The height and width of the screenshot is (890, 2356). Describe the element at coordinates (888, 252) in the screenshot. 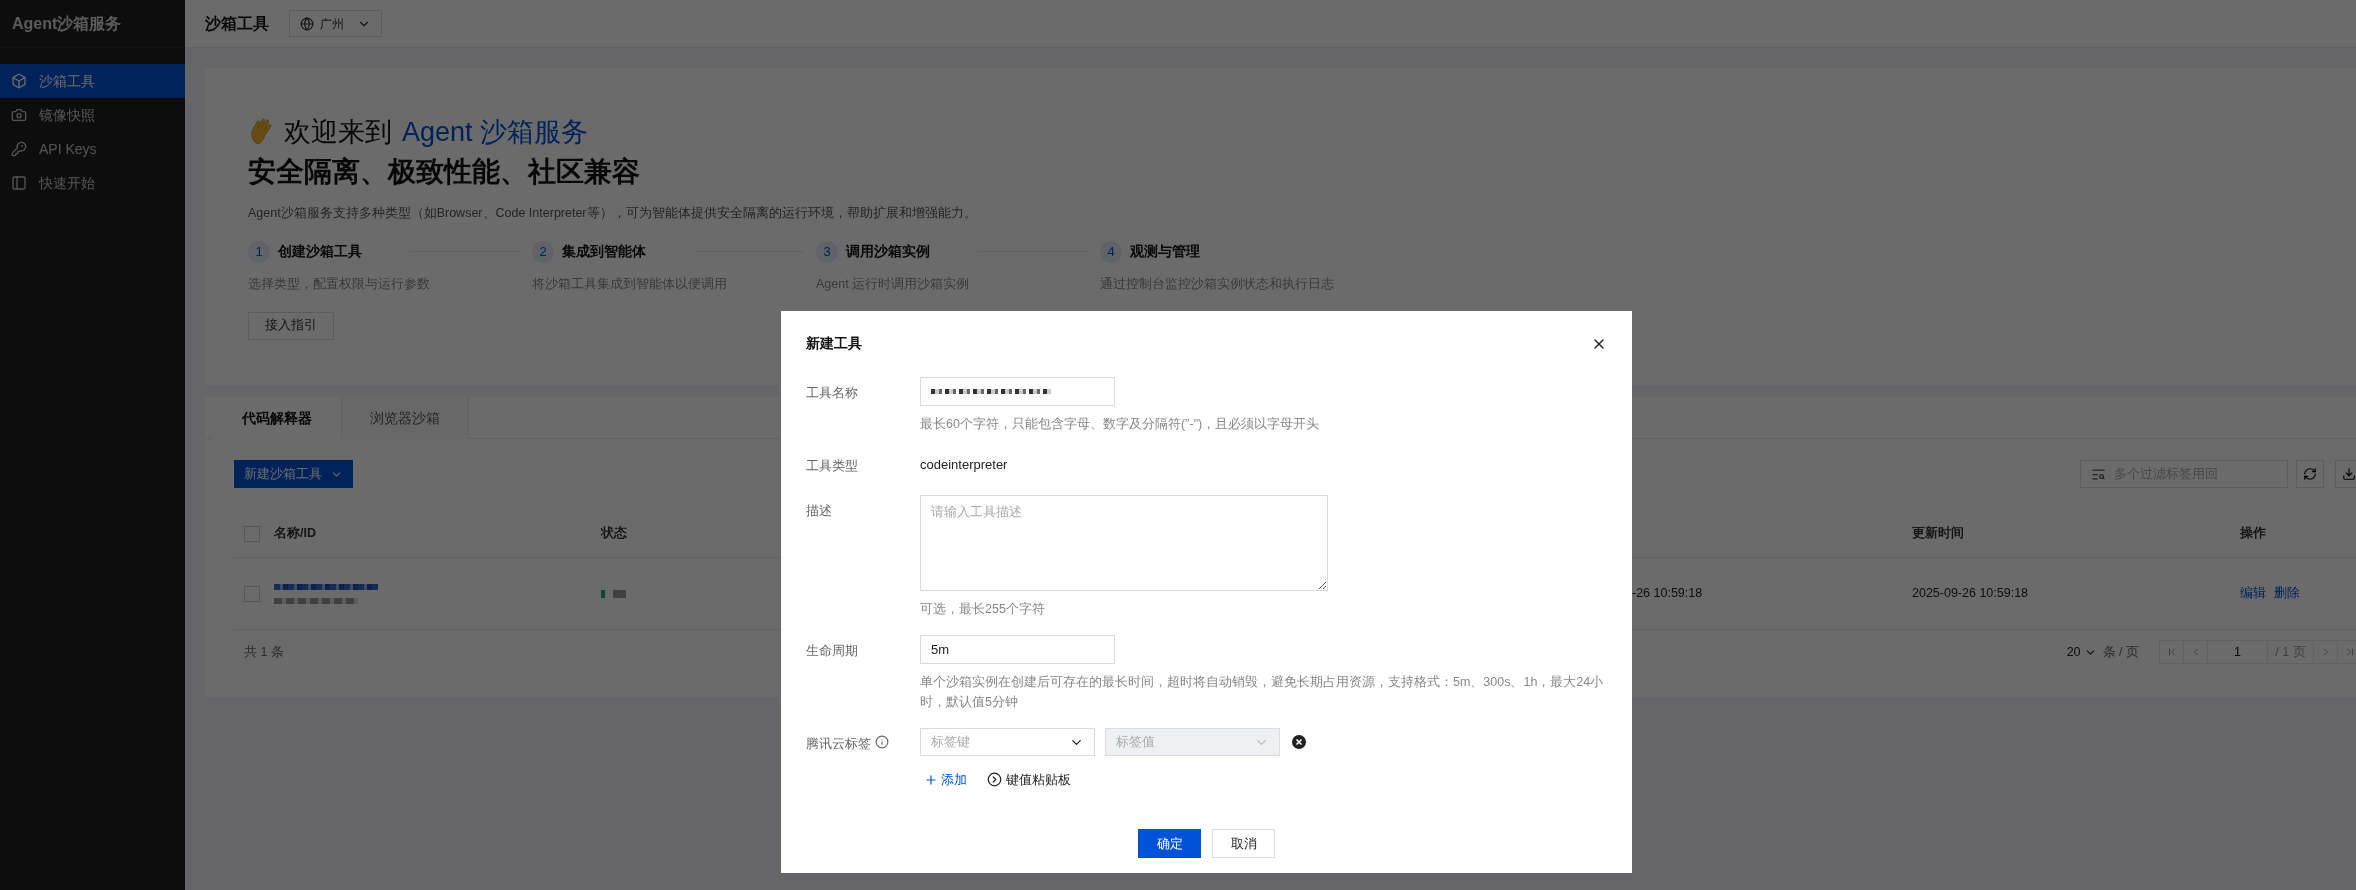

I see `step-title: 调用沙箱实例` at that location.